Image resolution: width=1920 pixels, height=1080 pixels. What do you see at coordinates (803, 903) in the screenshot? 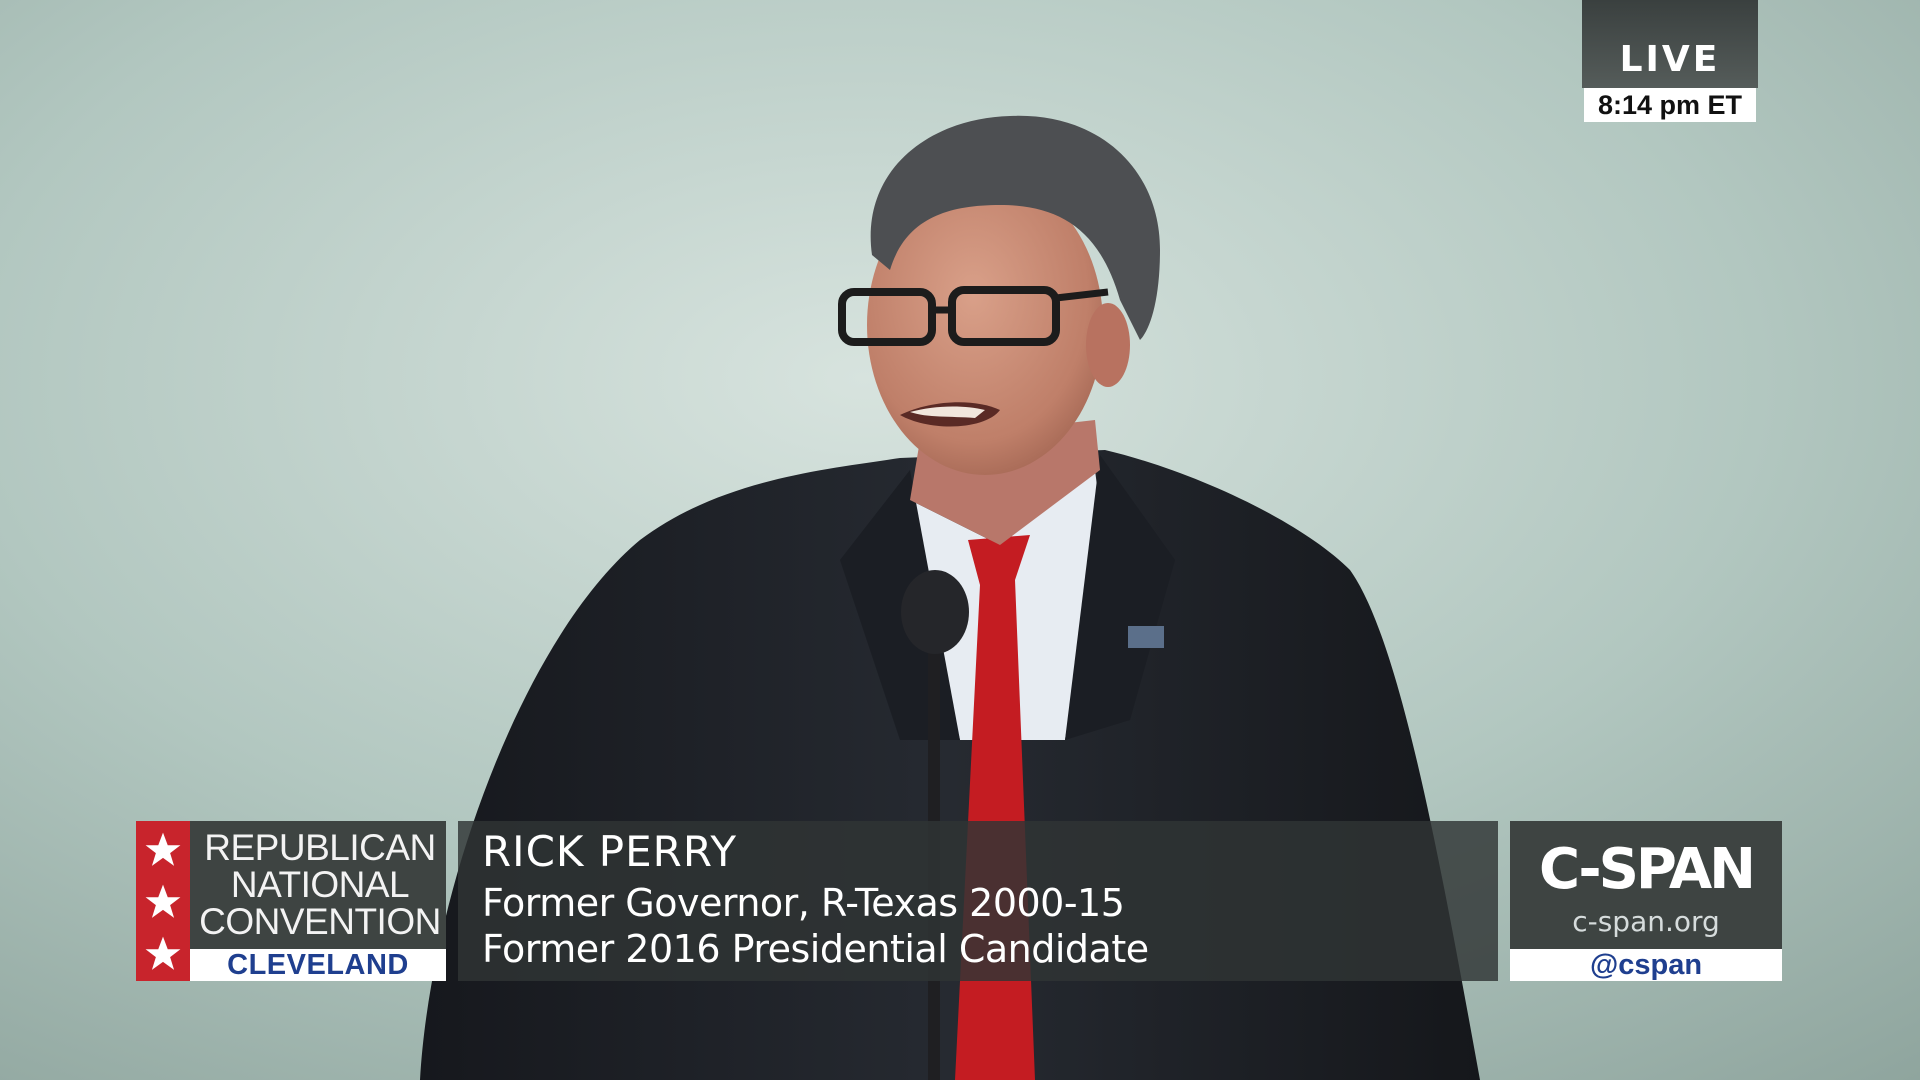
I see `speaker-title-1: Former Governor, R-Texas 2000-15` at bounding box center [803, 903].